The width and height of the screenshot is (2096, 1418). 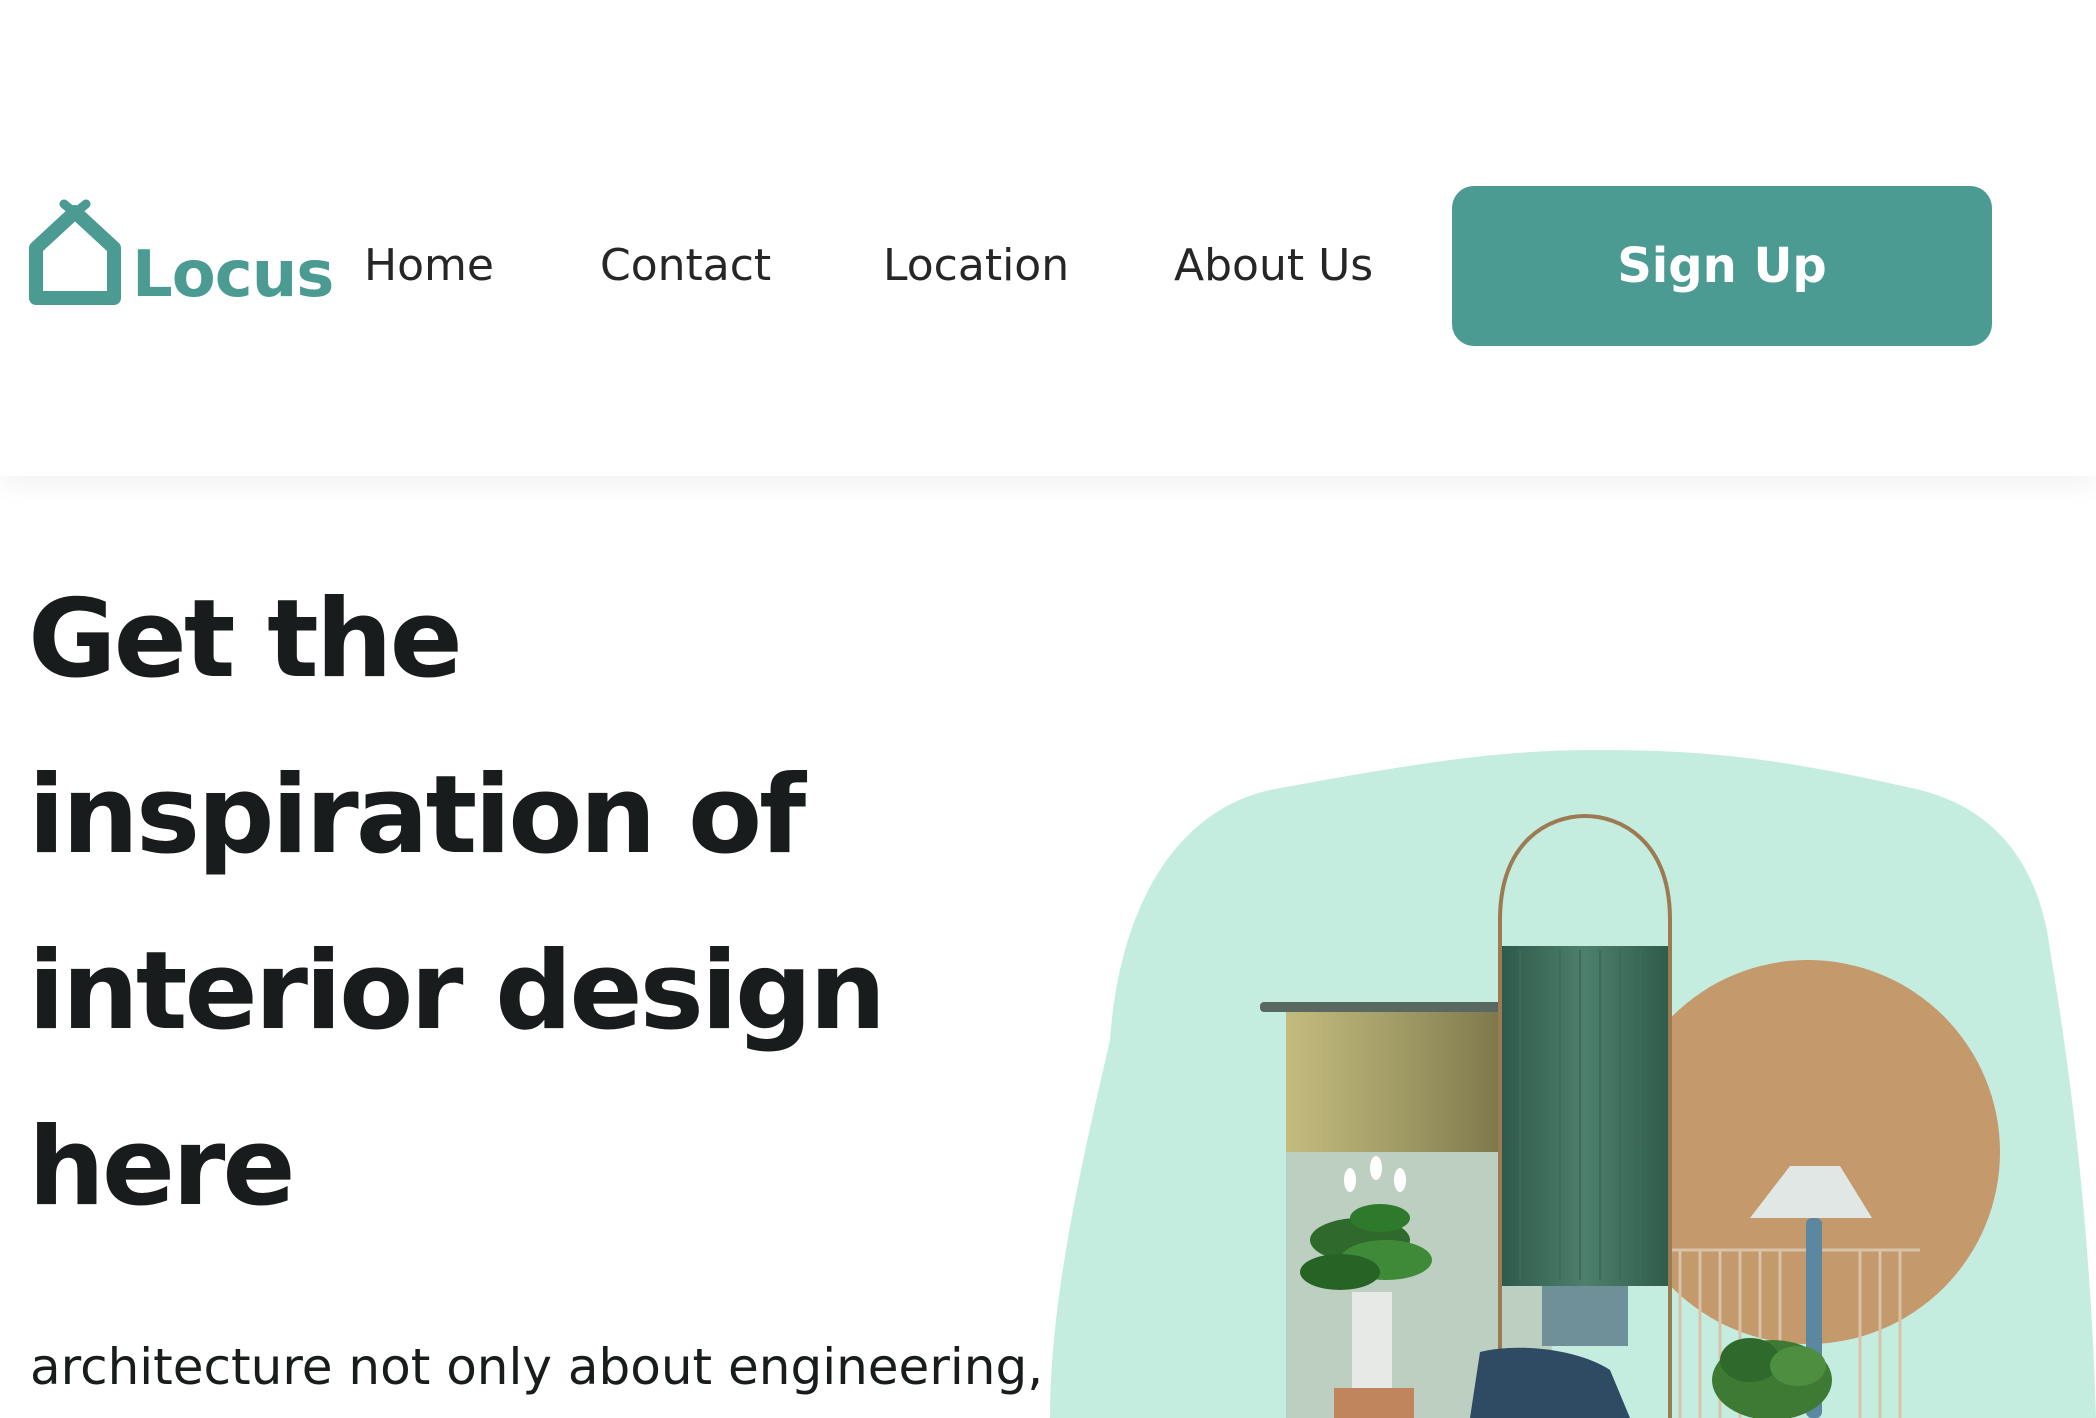 What do you see at coordinates (75, 252) in the screenshot?
I see `house-icon` at bounding box center [75, 252].